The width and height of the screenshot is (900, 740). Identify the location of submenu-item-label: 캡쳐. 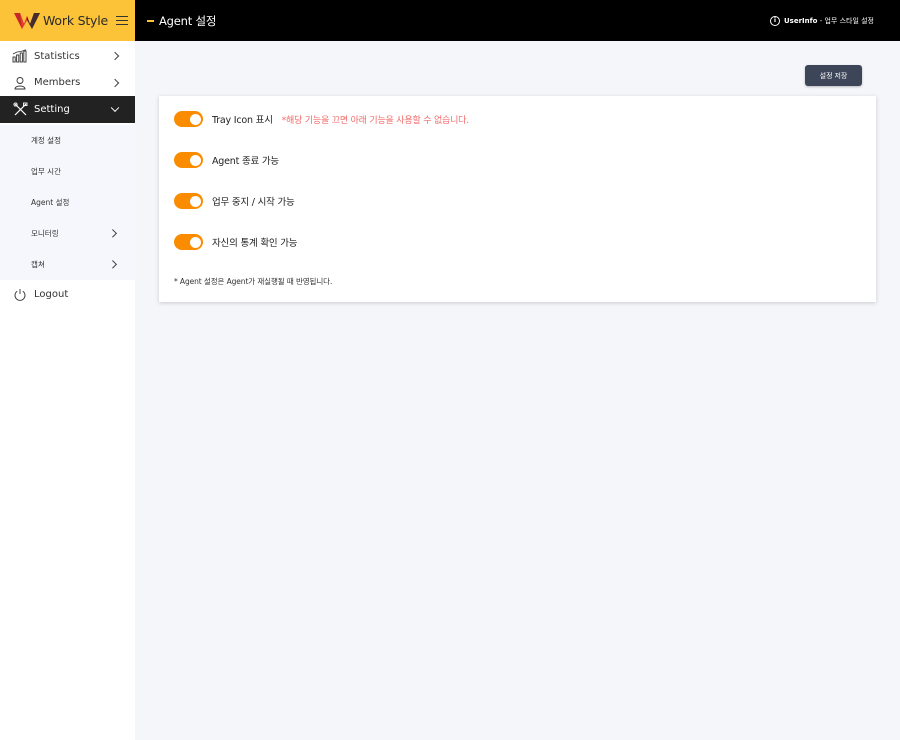
(38, 264).